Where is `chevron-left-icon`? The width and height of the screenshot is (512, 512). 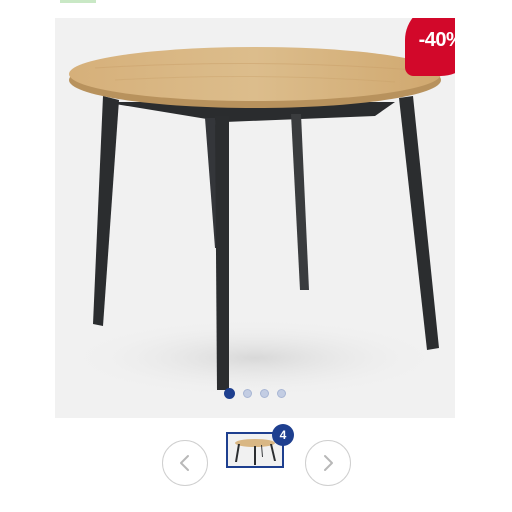
chevron-left-icon is located at coordinates (184, 463).